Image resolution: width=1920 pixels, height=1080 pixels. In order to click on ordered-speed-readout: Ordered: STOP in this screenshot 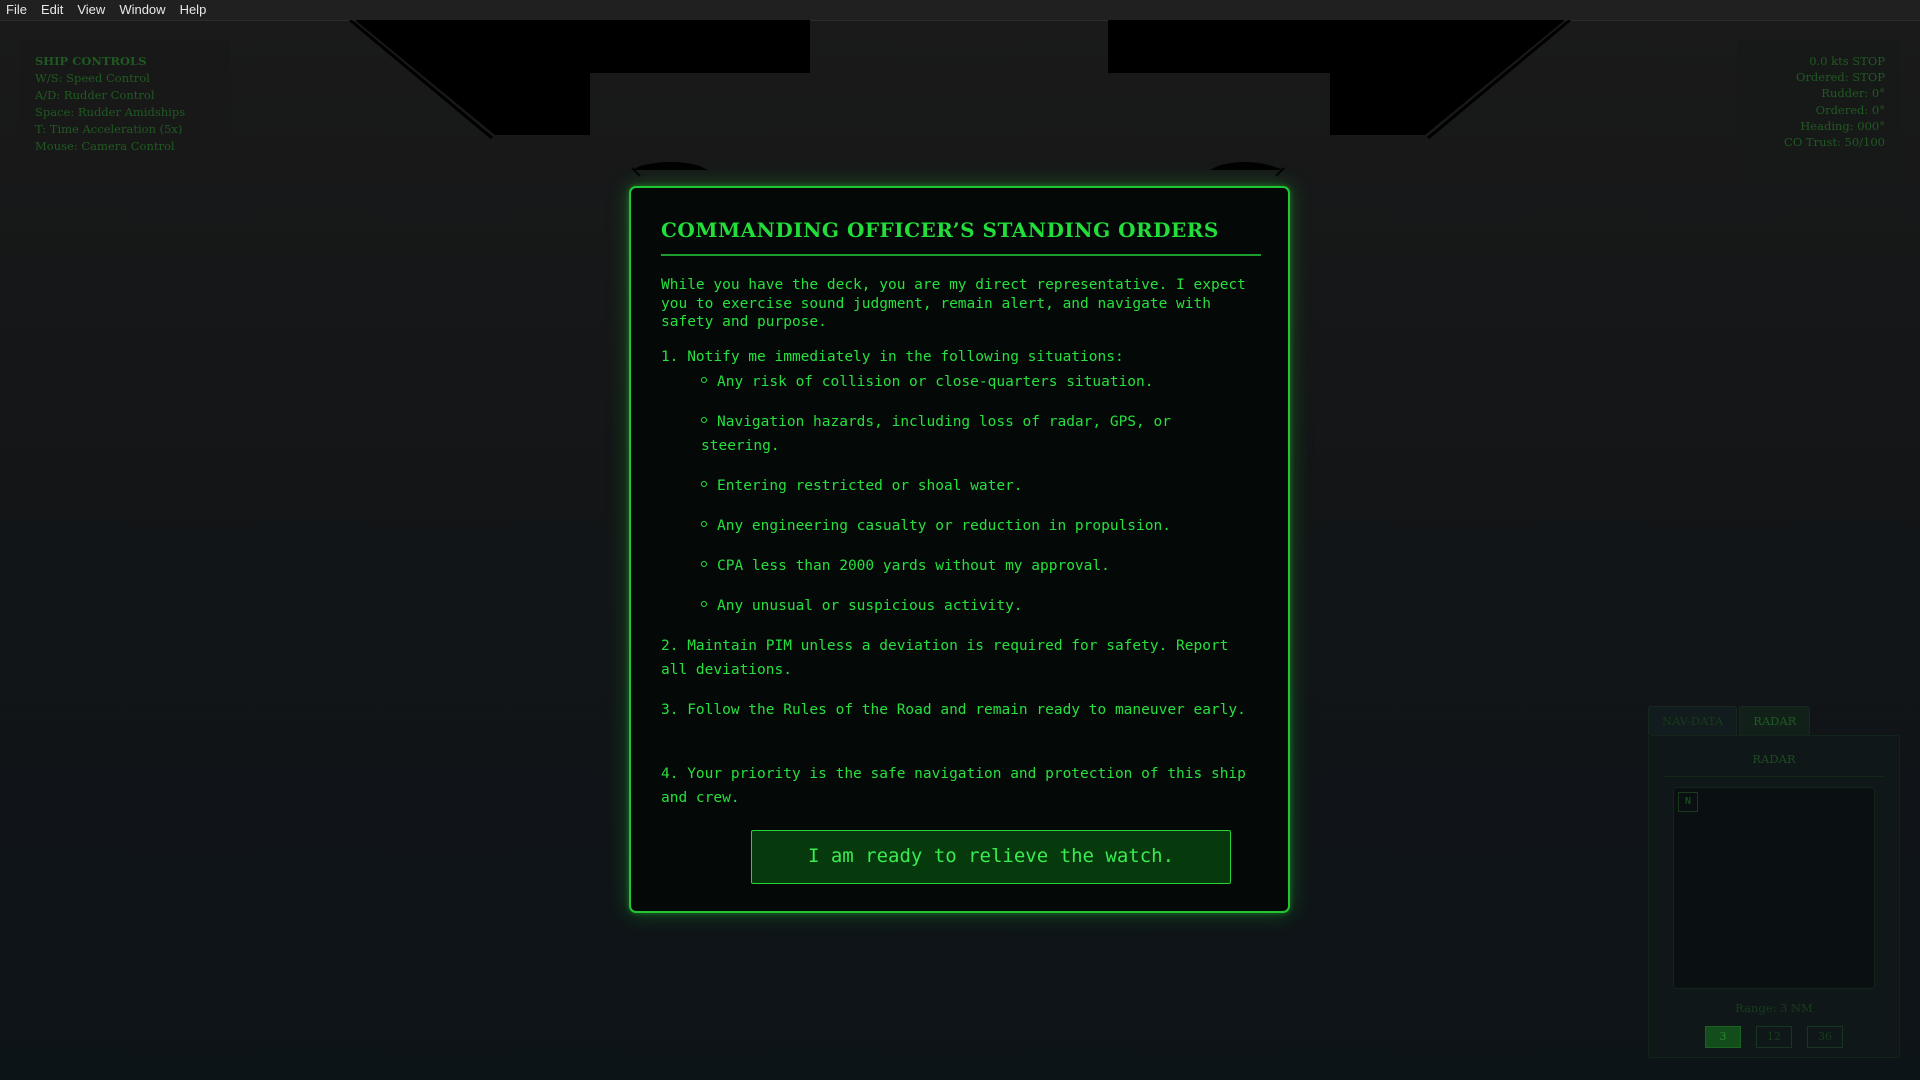, I will do `click(1840, 77)`.